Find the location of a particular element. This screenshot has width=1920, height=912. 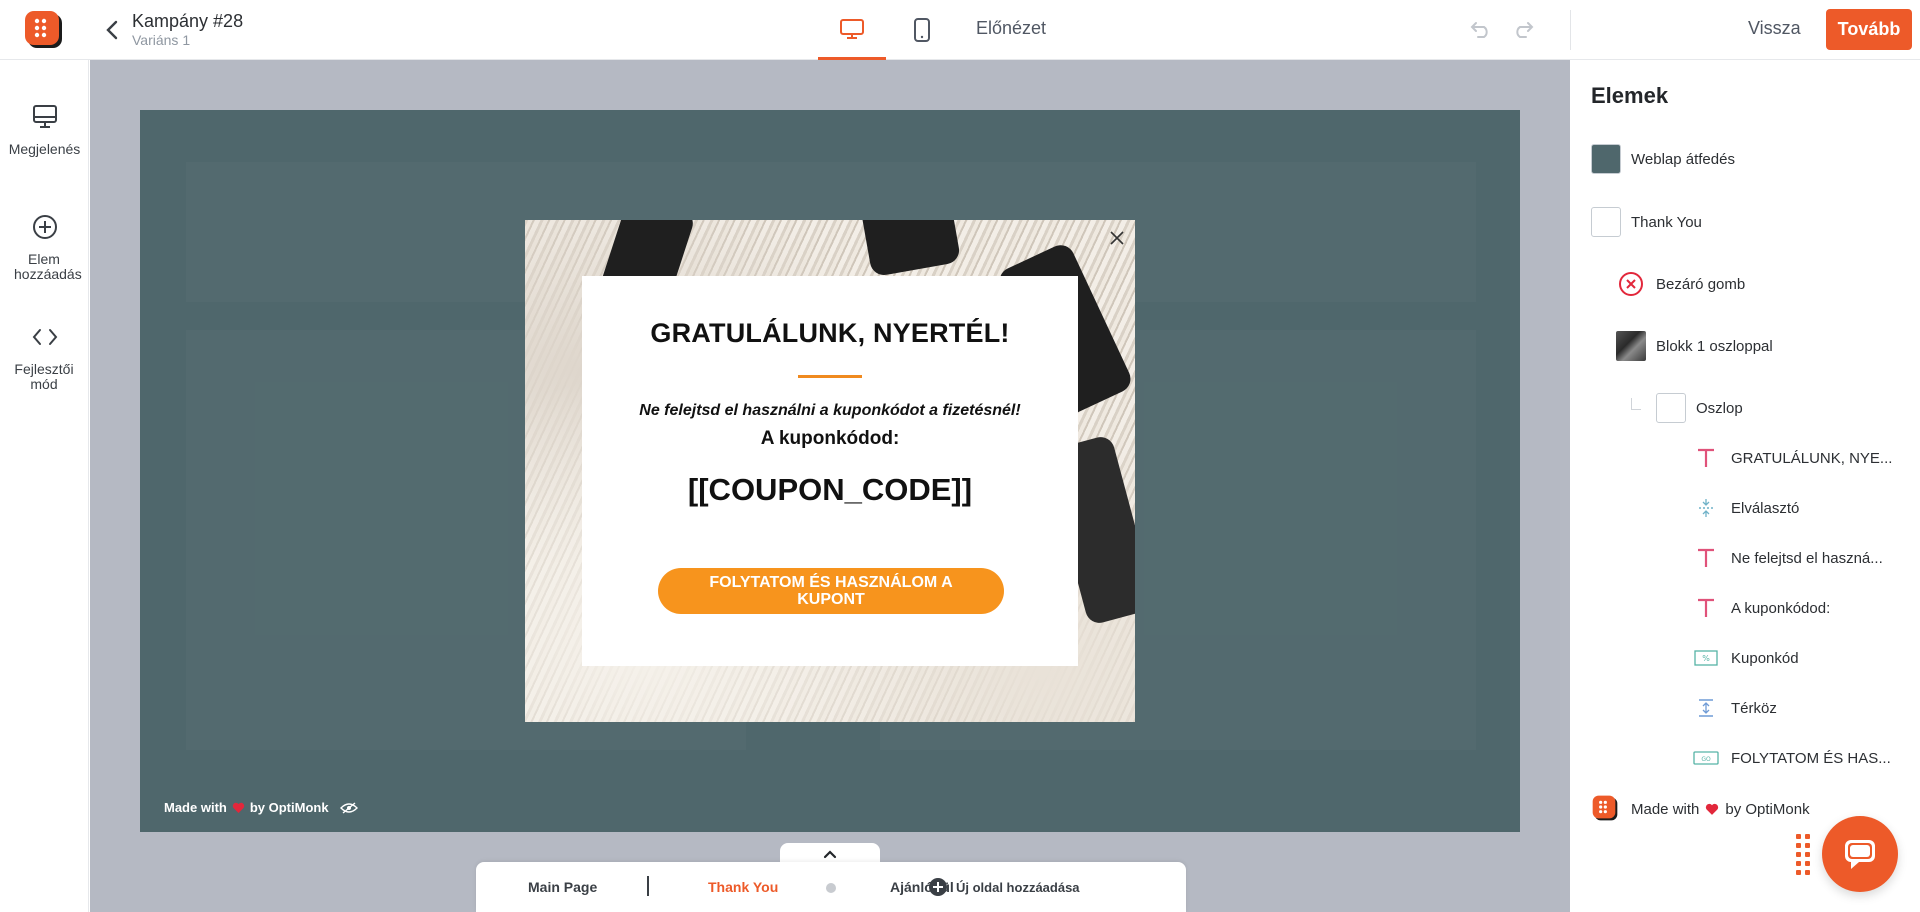

sidebar-item-appearance: Megjelenés is located at coordinates (44, 128).